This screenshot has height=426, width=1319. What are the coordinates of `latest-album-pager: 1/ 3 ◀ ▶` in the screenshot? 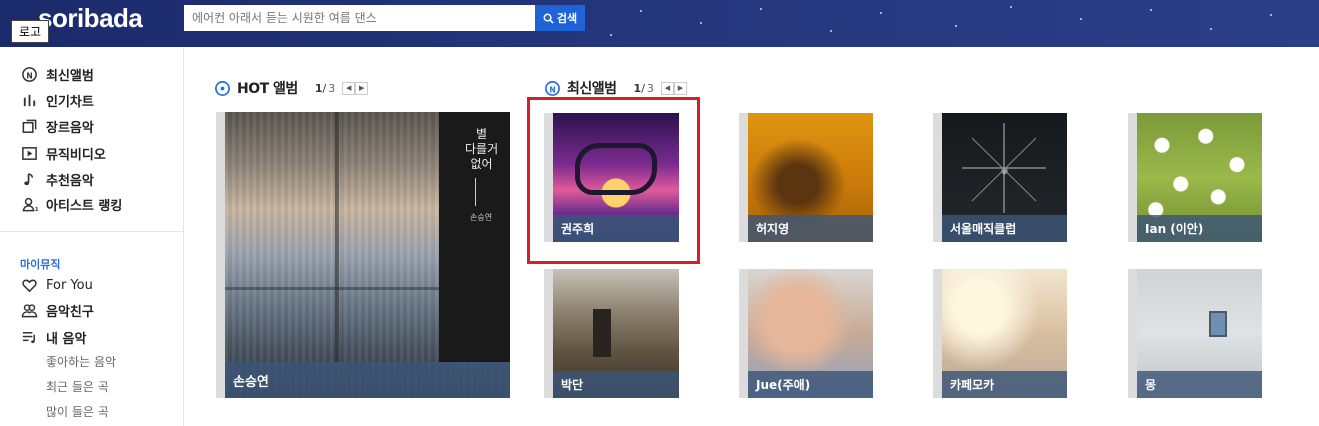 It's located at (660, 88).